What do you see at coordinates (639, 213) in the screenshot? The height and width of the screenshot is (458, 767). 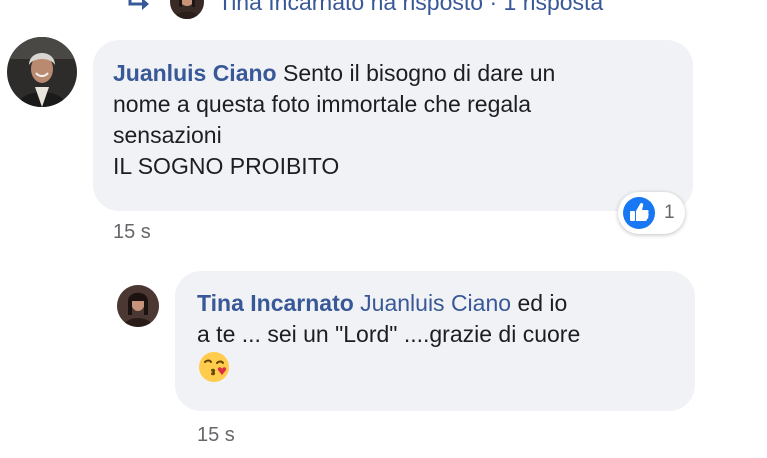 I see `like-icon` at bounding box center [639, 213].